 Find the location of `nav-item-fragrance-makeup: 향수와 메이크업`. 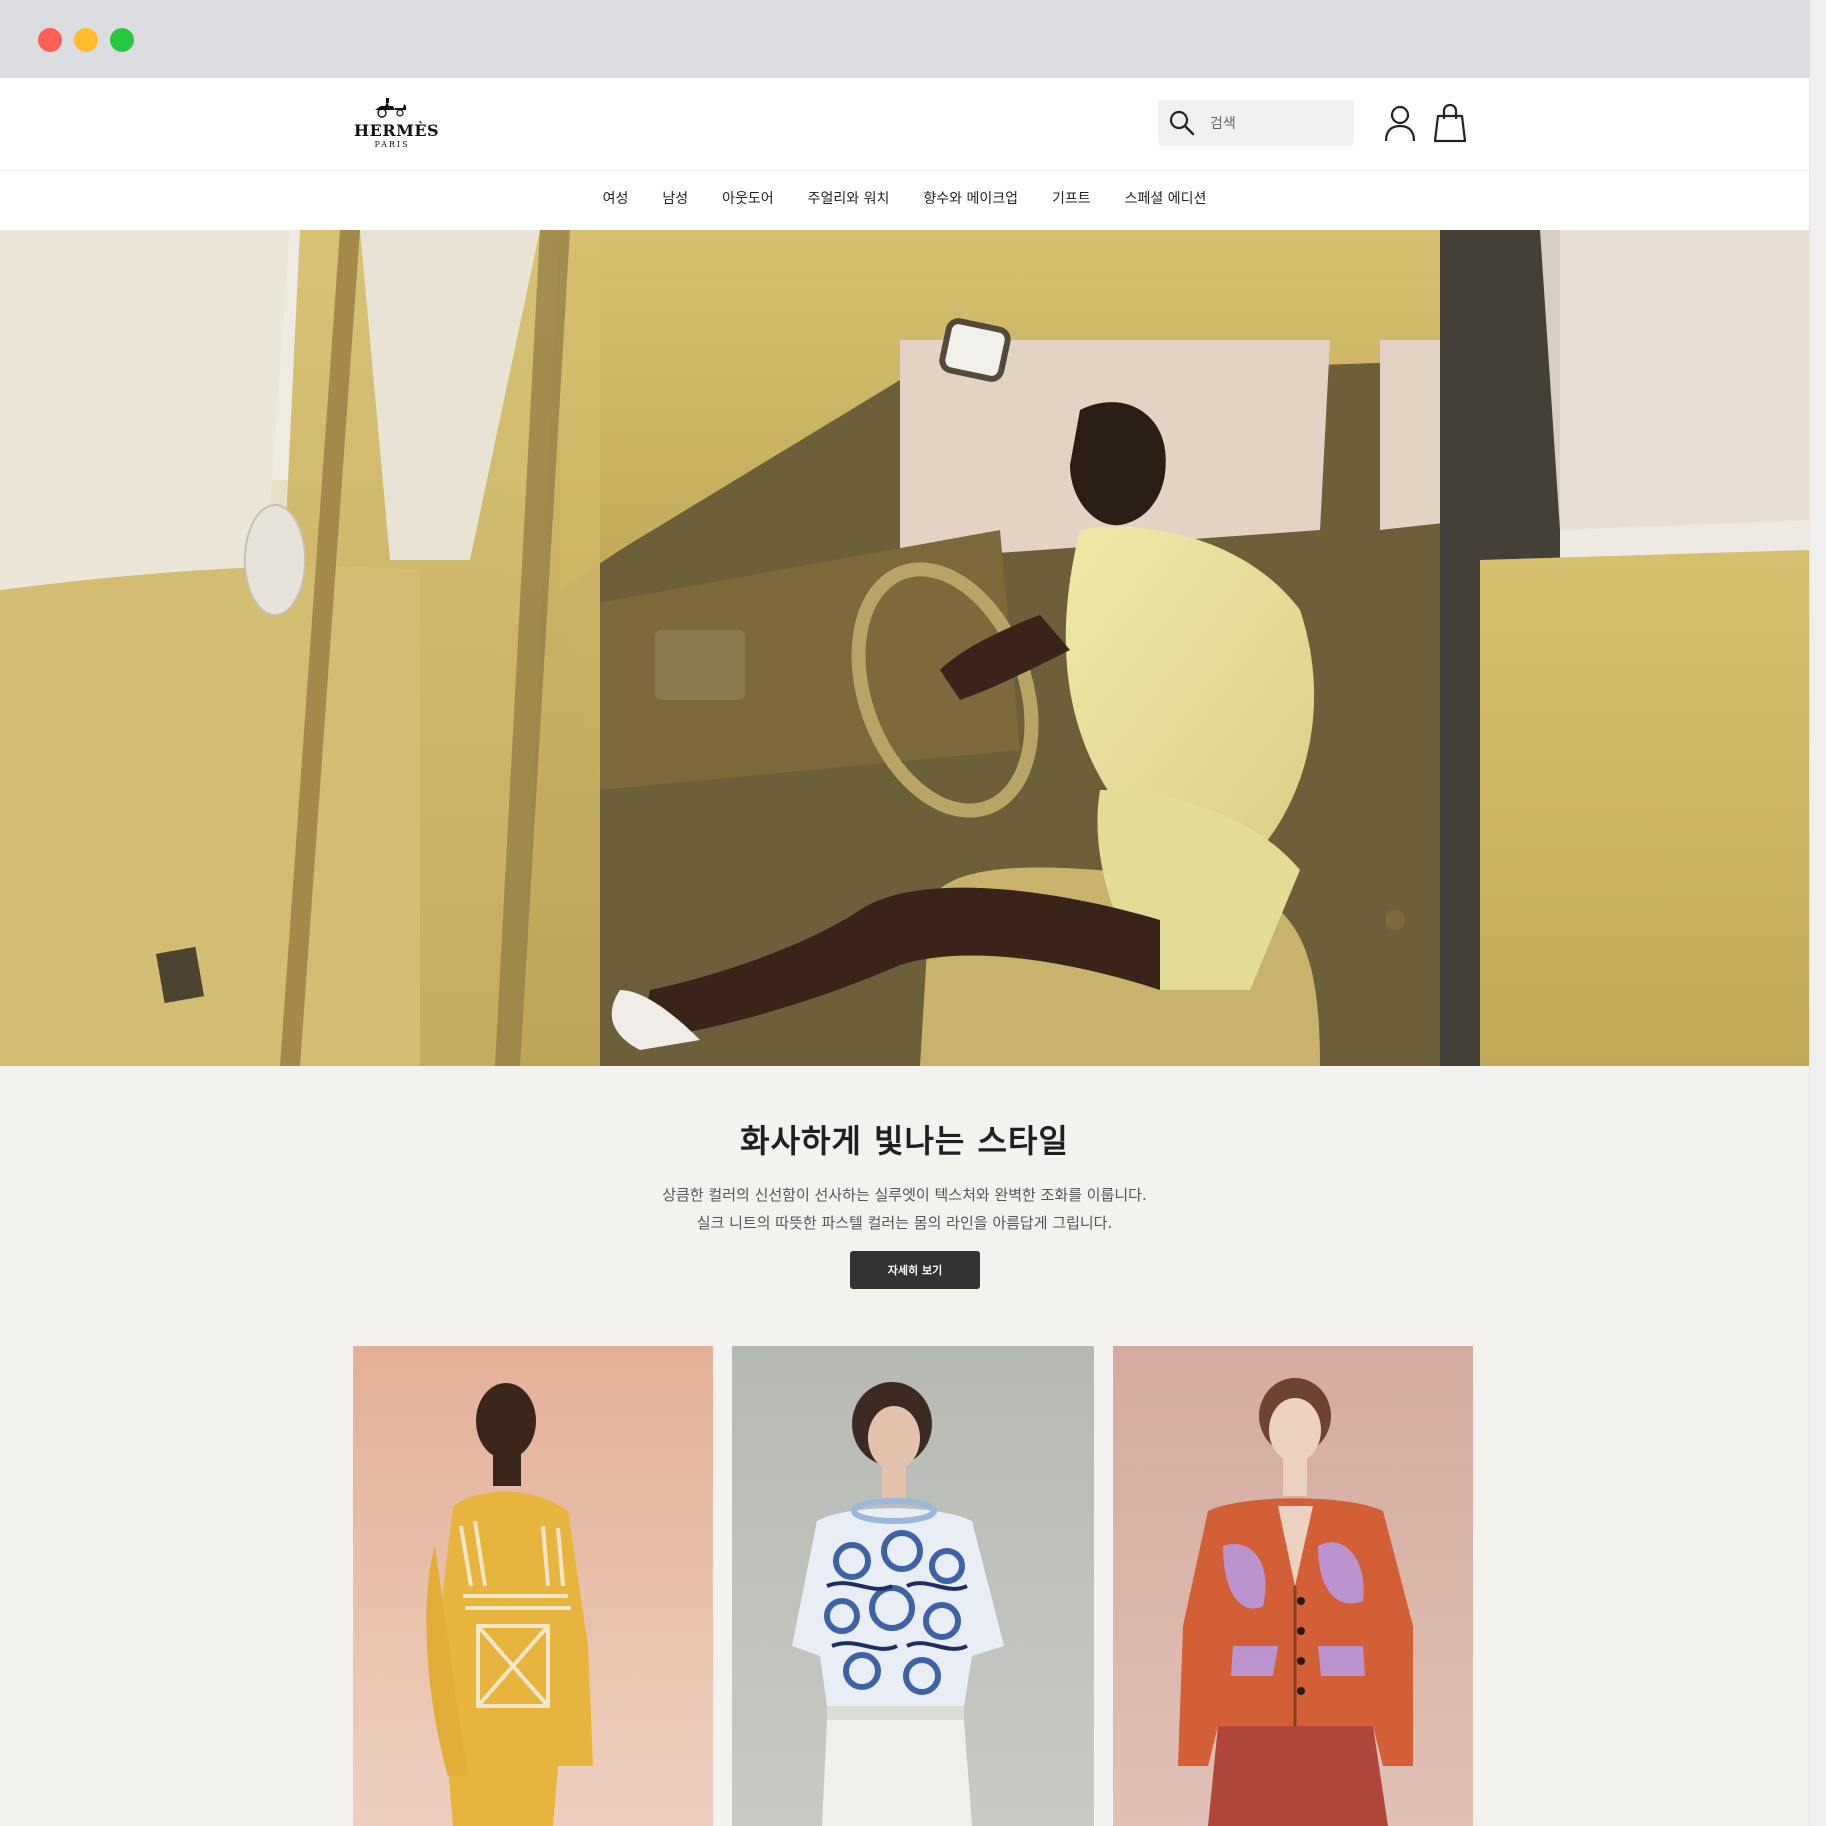

nav-item-fragrance-makeup: 향수와 메이크업 is located at coordinates (970, 198).